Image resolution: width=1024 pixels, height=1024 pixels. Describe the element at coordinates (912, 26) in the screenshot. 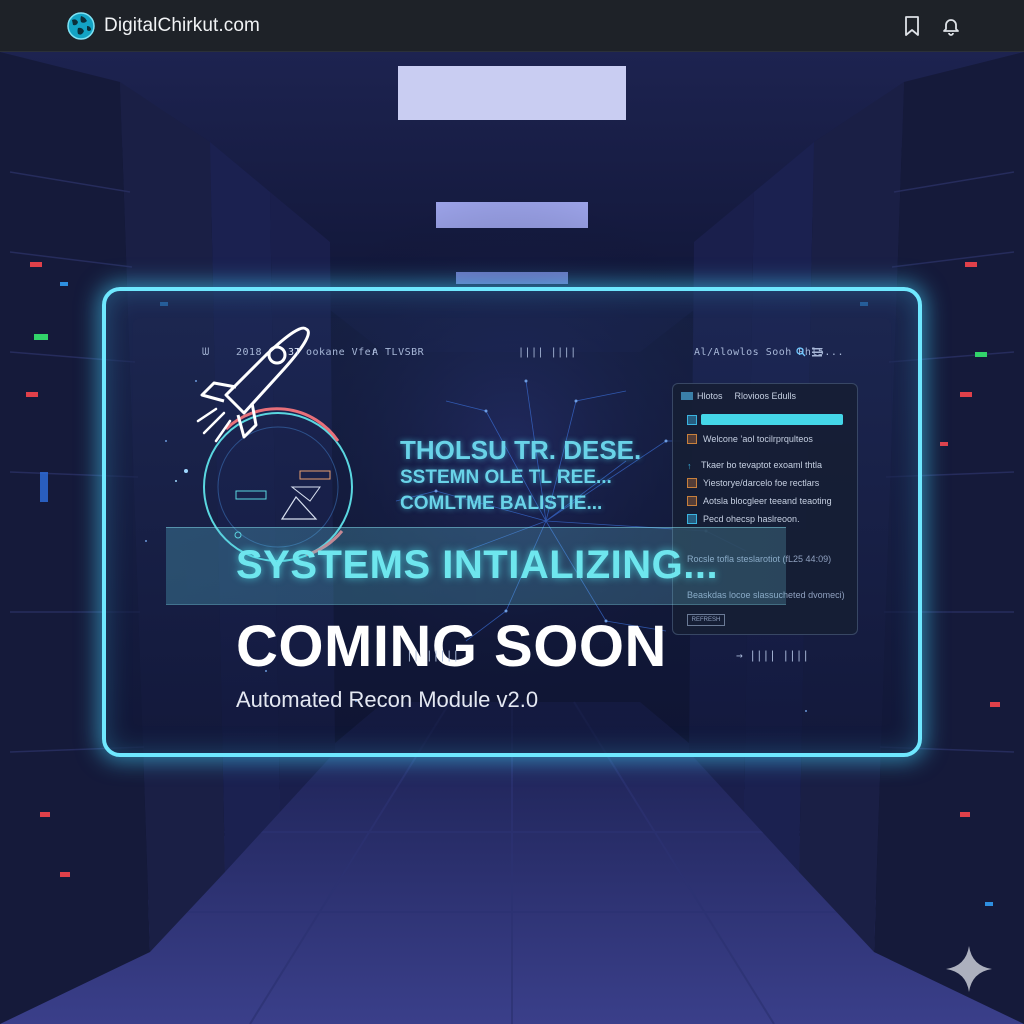

I see `bookmark-icon` at that location.